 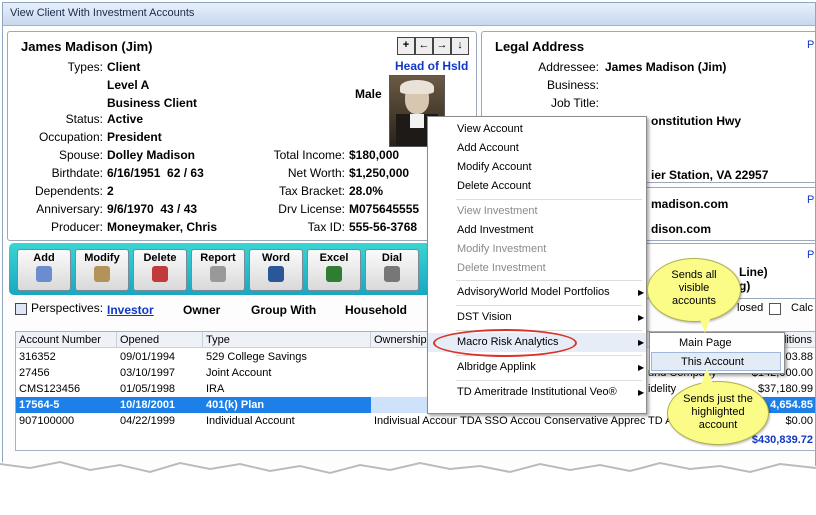 I want to click on spouse-value: Dolley Madison, so click(x=151, y=155).